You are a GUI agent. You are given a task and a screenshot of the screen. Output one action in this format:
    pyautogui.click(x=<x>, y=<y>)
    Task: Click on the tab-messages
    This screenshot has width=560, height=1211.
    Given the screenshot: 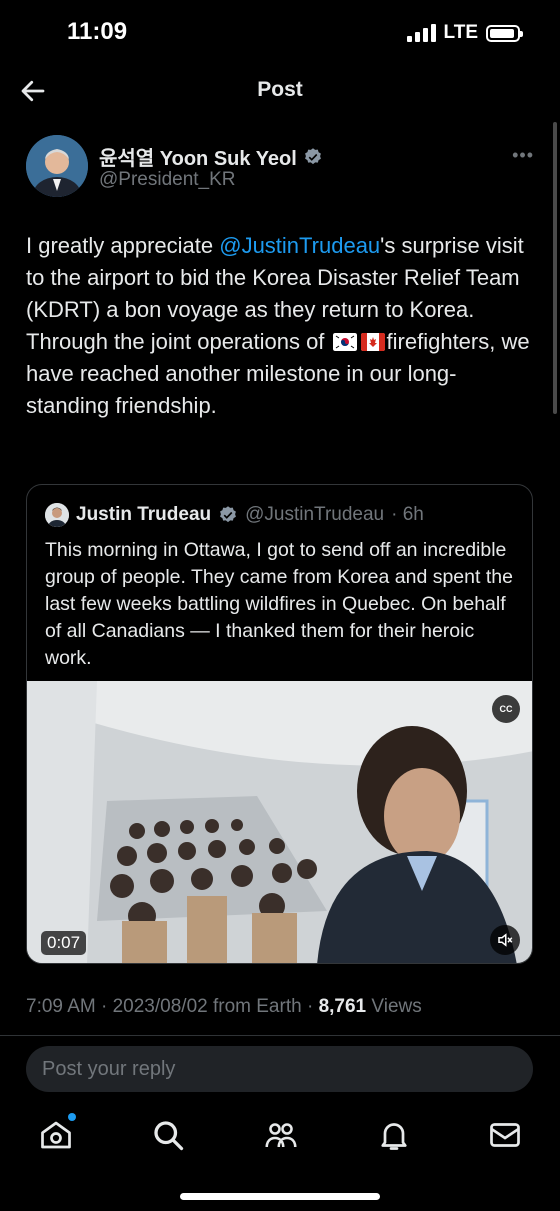 What is the action you would take?
    pyautogui.click(x=505, y=1135)
    